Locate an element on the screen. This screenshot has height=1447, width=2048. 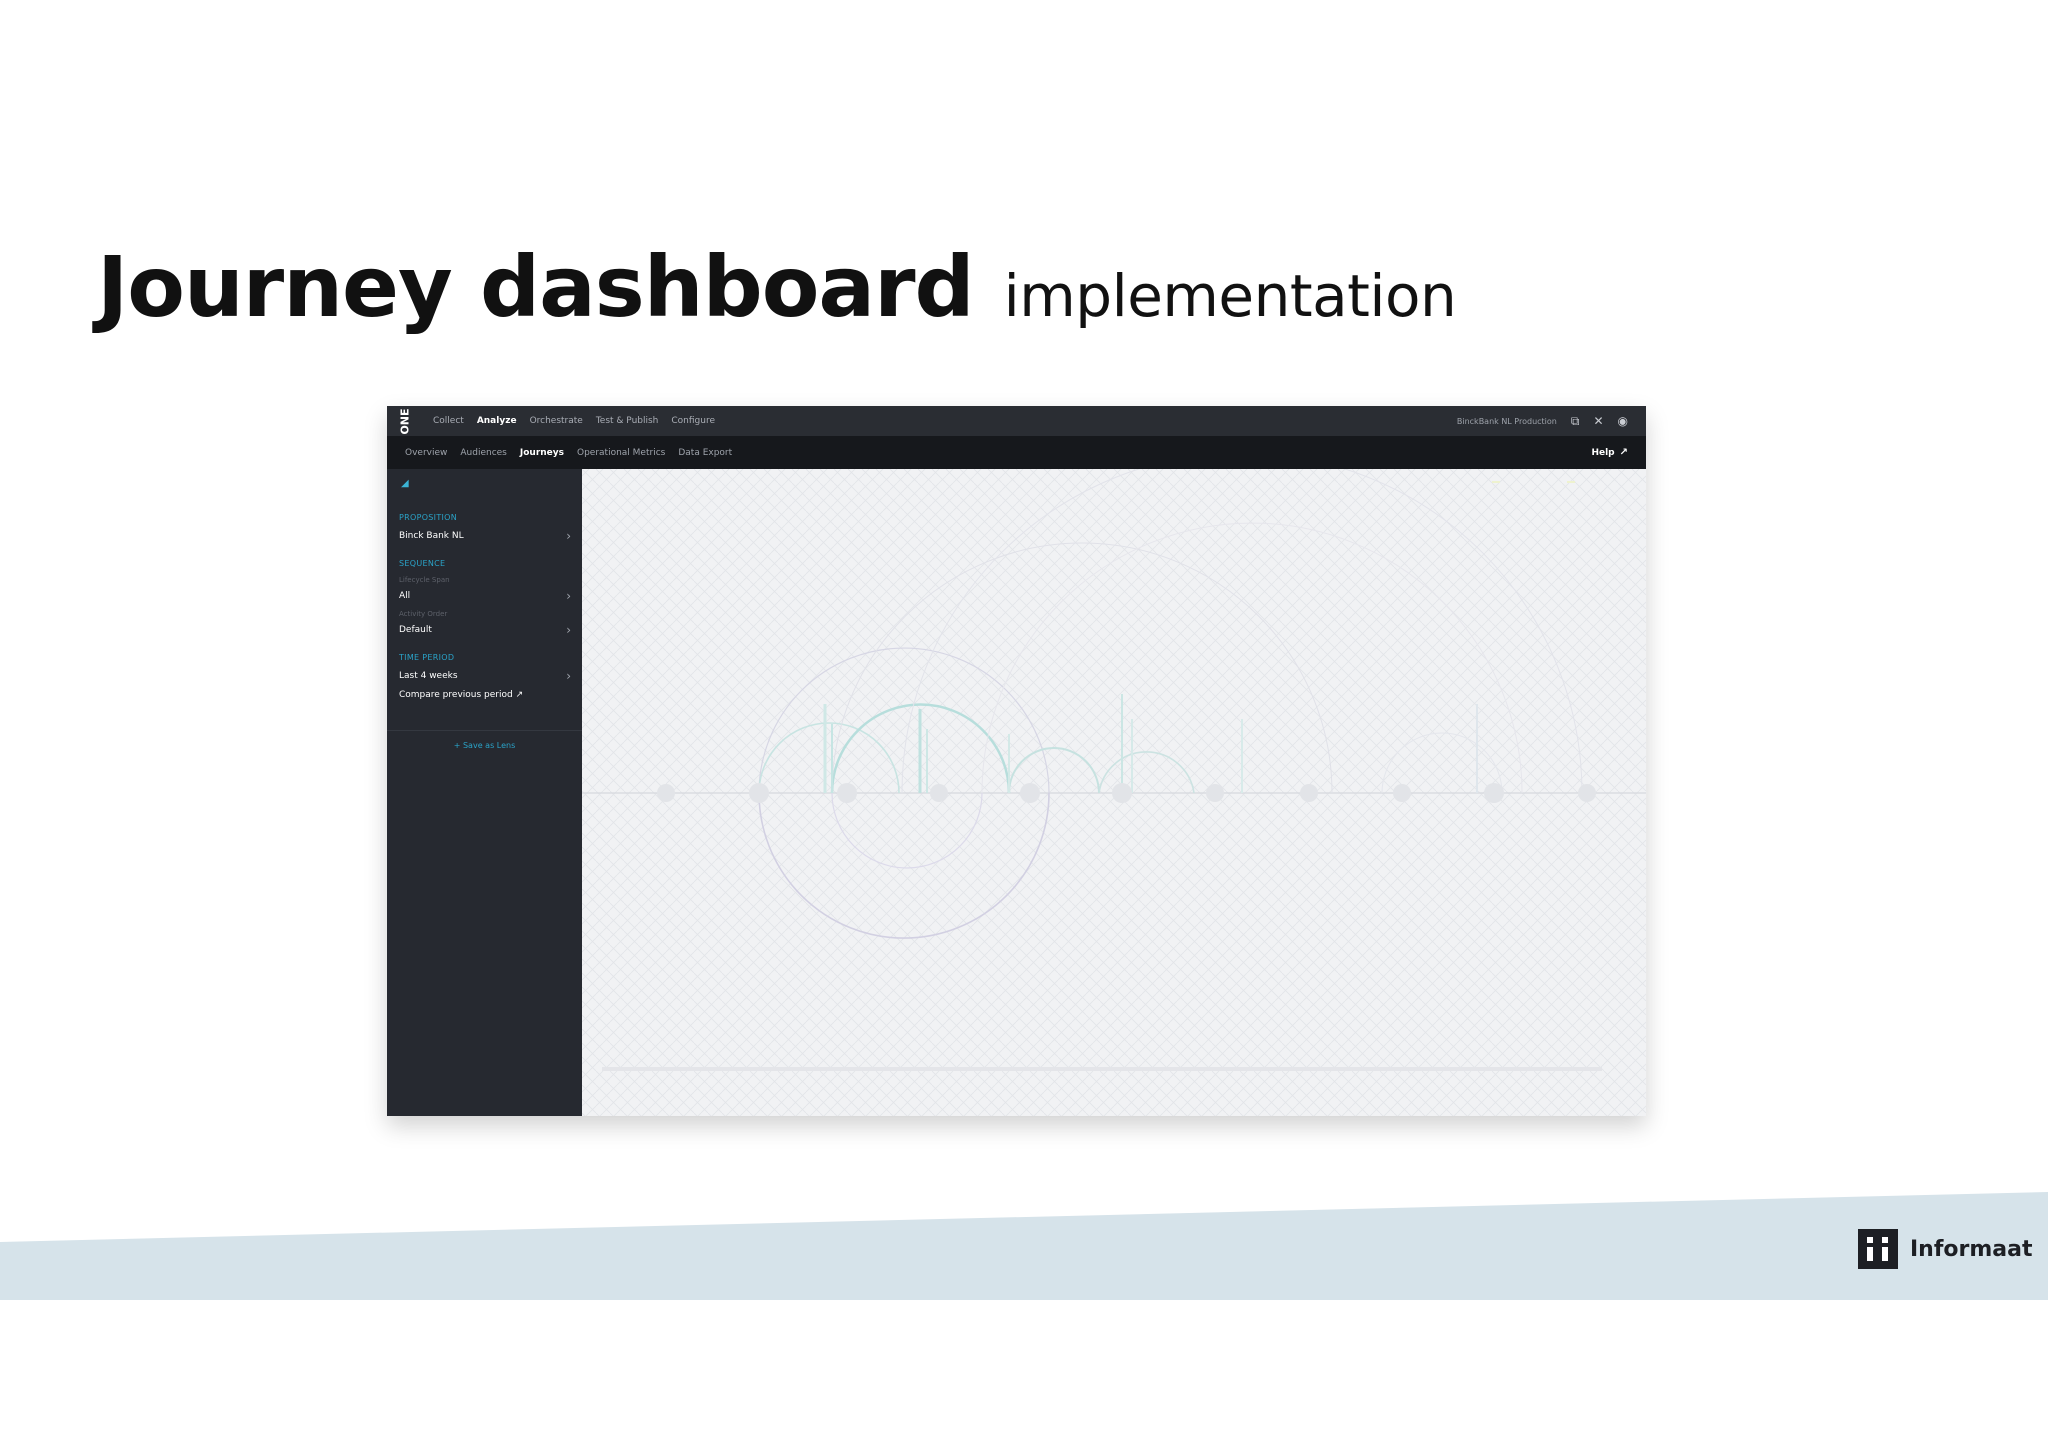
informaat-logo-mark-icon is located at coordinates (1878, 1249).